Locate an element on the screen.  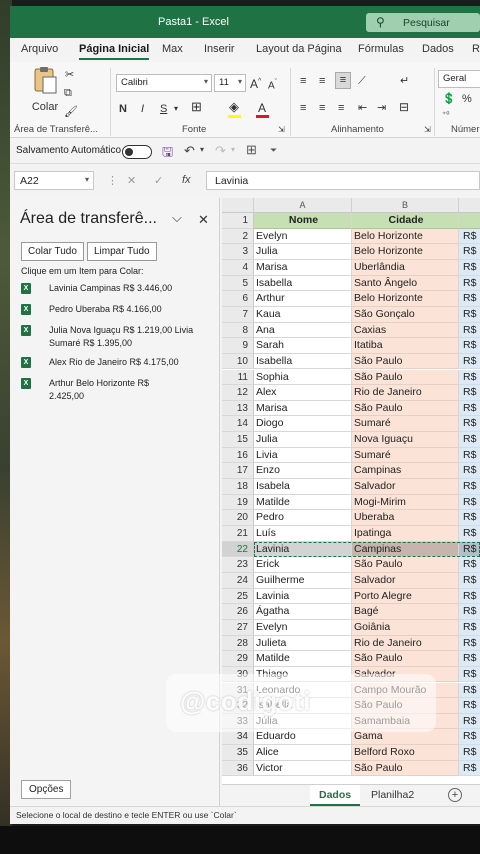
row-number: 21 is located at coordinates (238, 534).